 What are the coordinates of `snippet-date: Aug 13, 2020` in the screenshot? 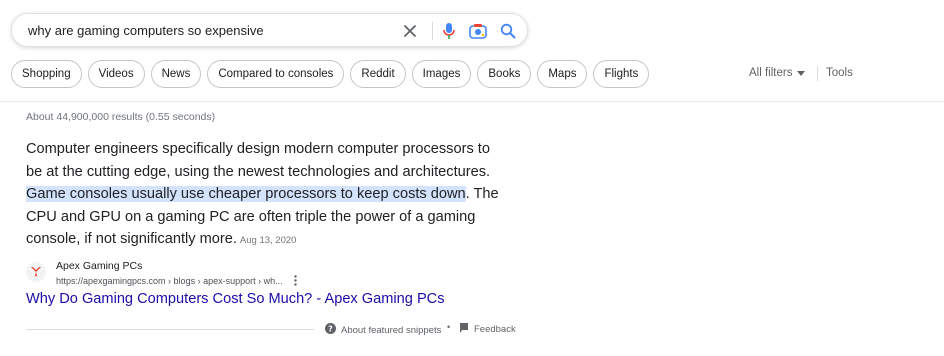 It's located at (268, 241).